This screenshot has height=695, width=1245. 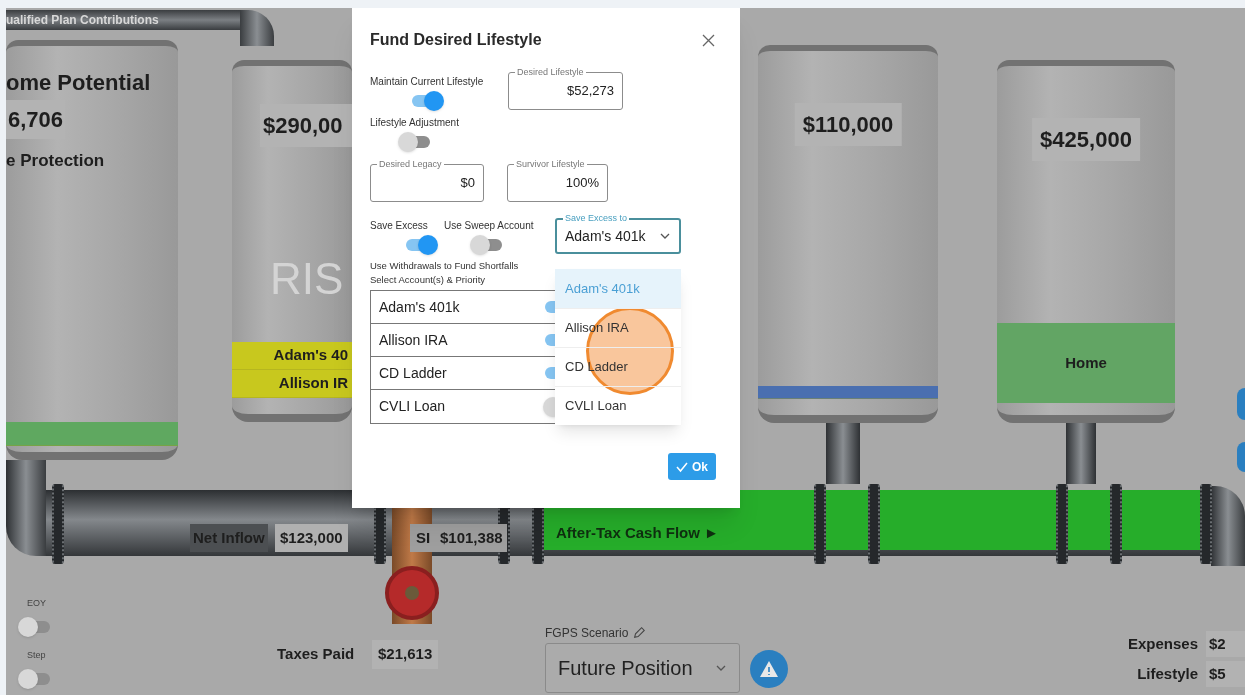 What do you see at coordinates (848, 124) in the screenshot?
I see `tank-value: $110,000` at bounding box center [848, 124].